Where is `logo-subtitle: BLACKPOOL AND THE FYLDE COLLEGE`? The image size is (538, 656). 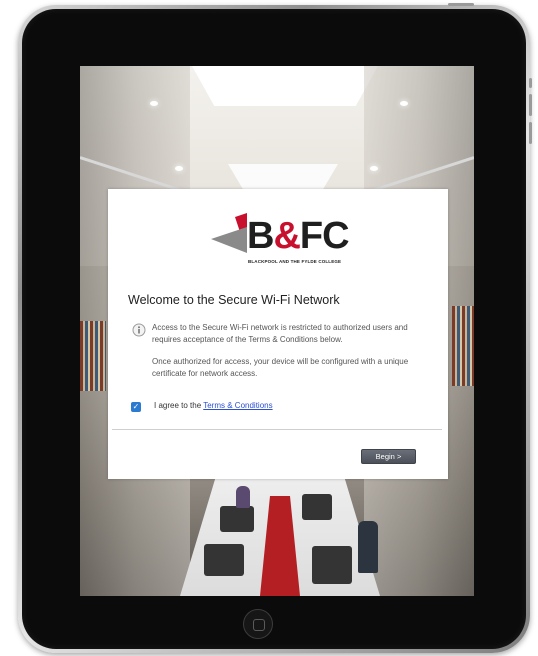
logo-subtitle: BLACKPOOL AND THE FYLDE COLLEGE is located at coordinates (295, 261).